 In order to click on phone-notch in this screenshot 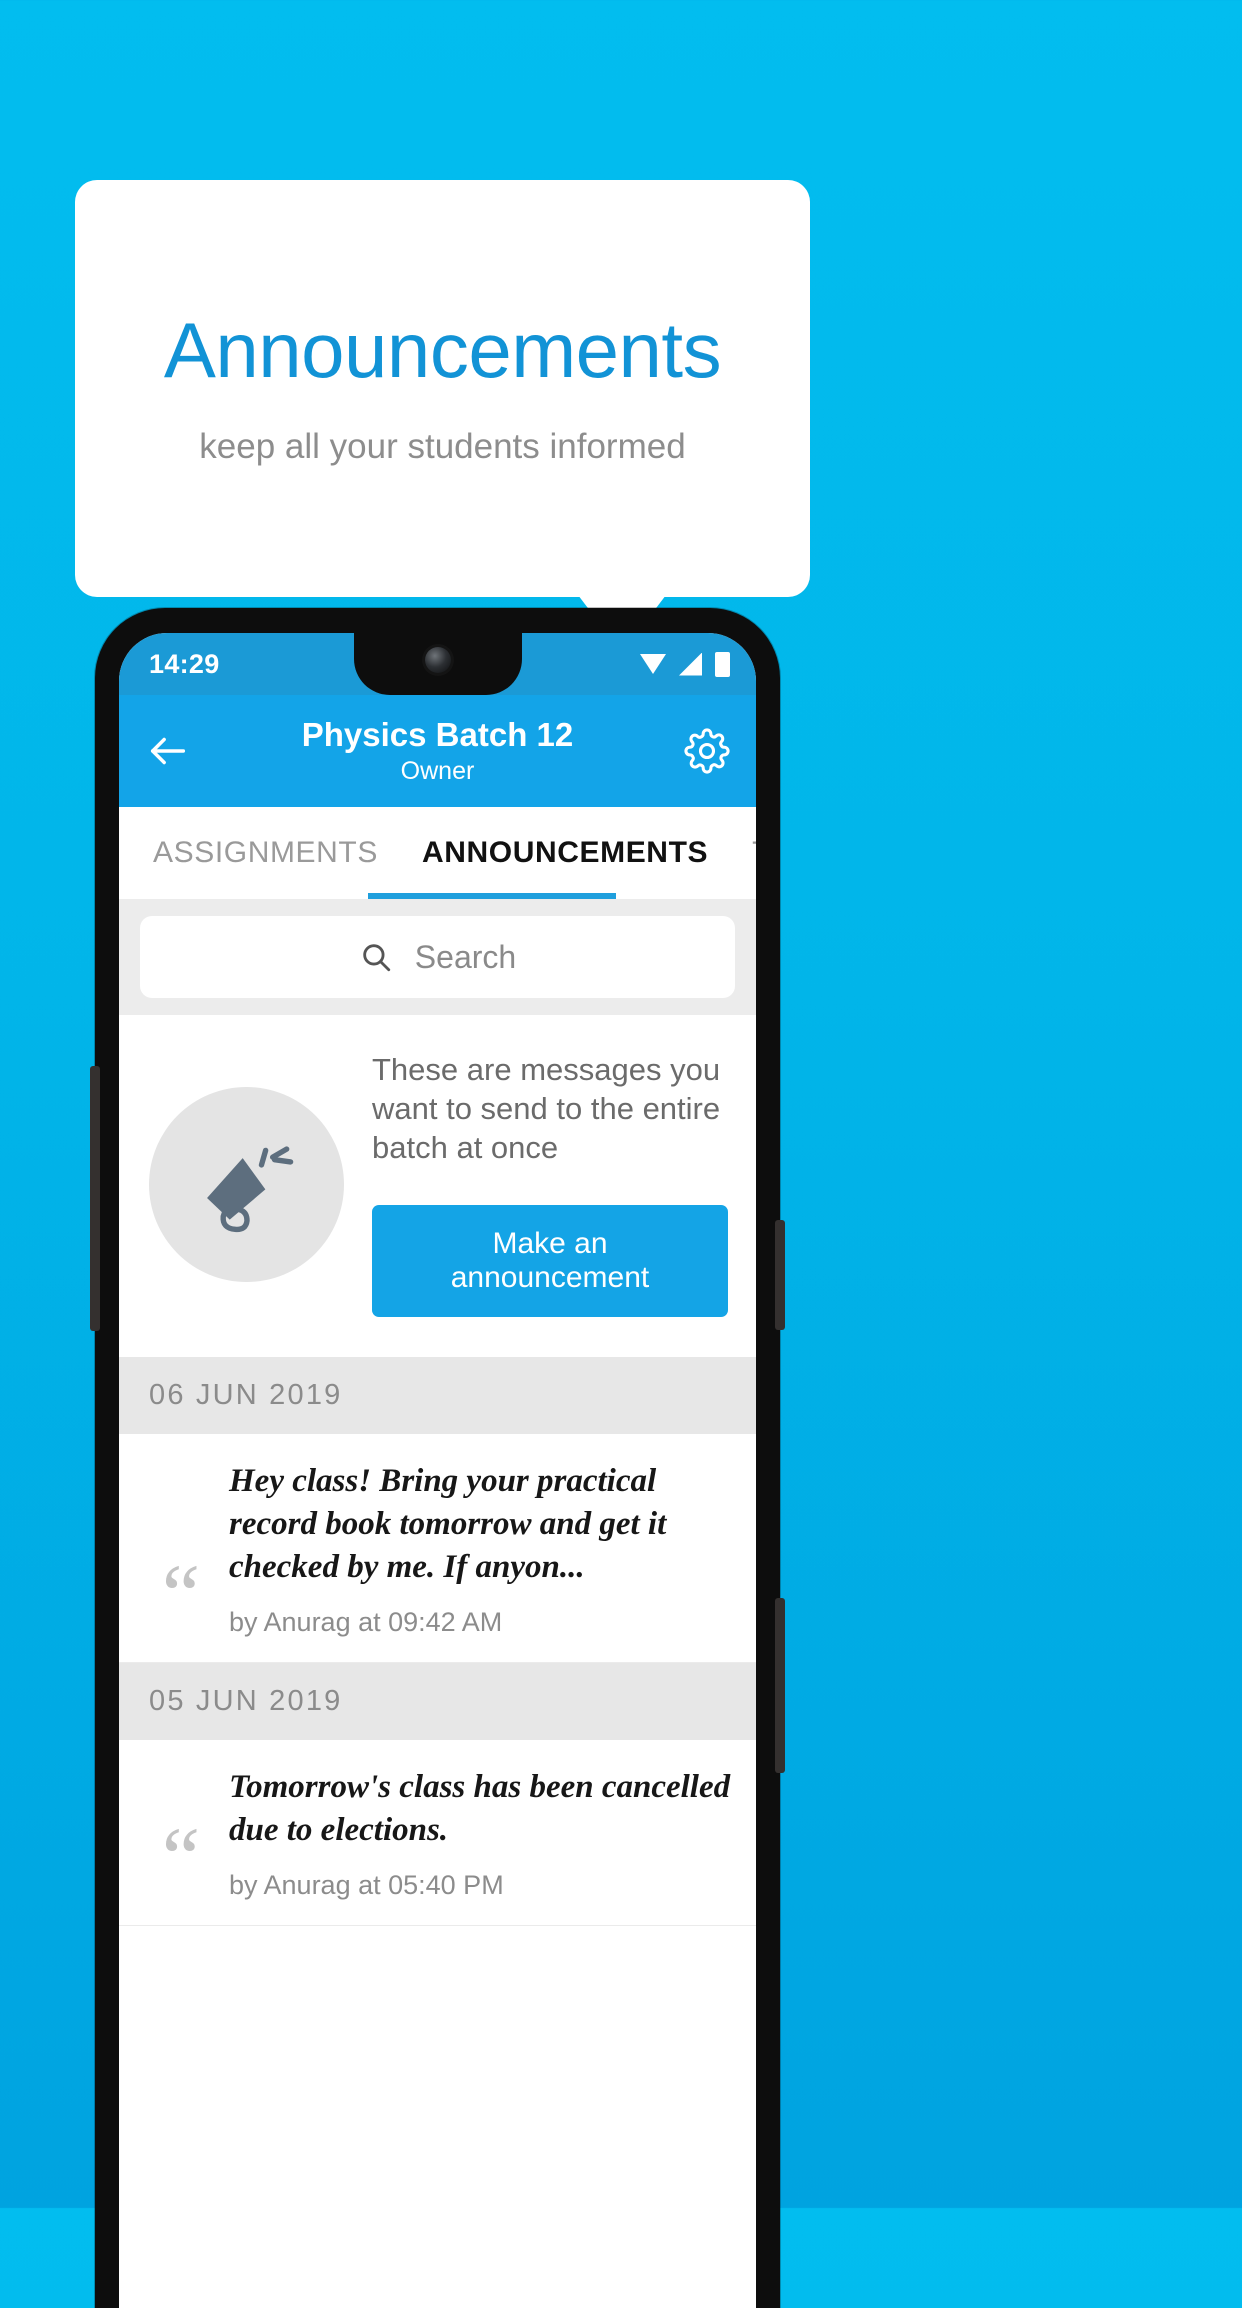, I will do `click(437, 664)`.